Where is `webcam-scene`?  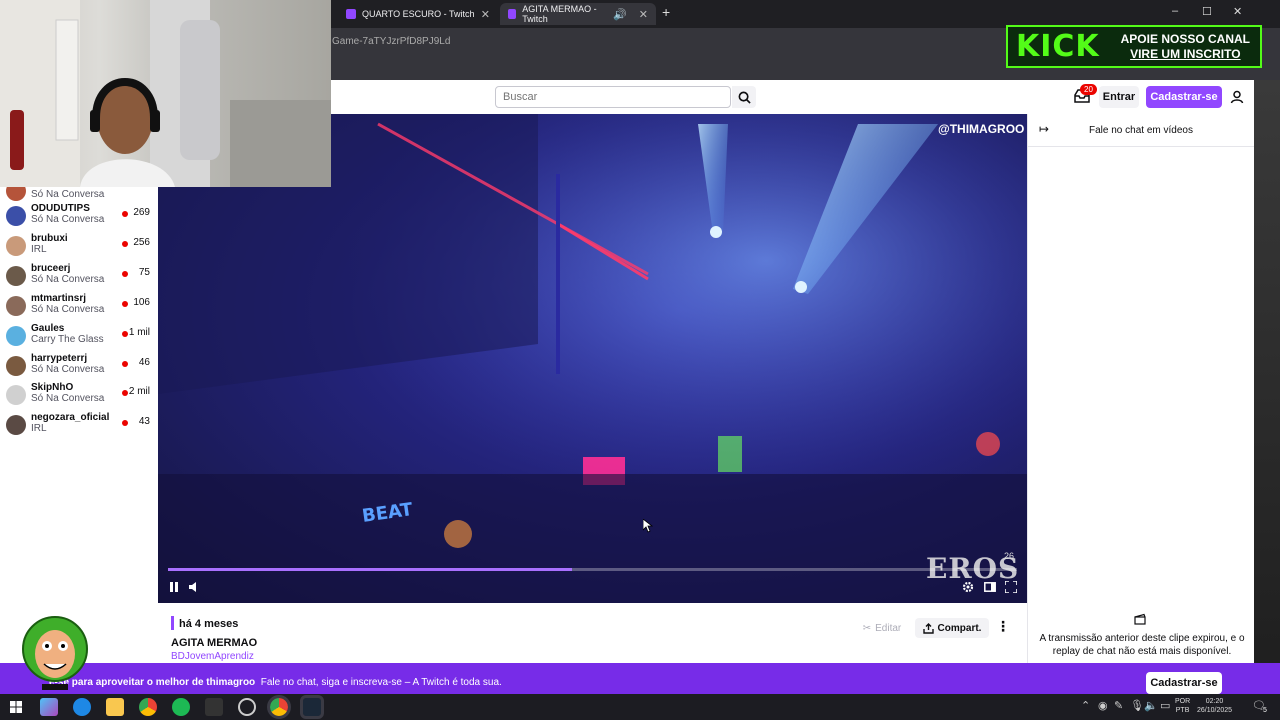 webcam-scene is located at coordinates (165, 93).